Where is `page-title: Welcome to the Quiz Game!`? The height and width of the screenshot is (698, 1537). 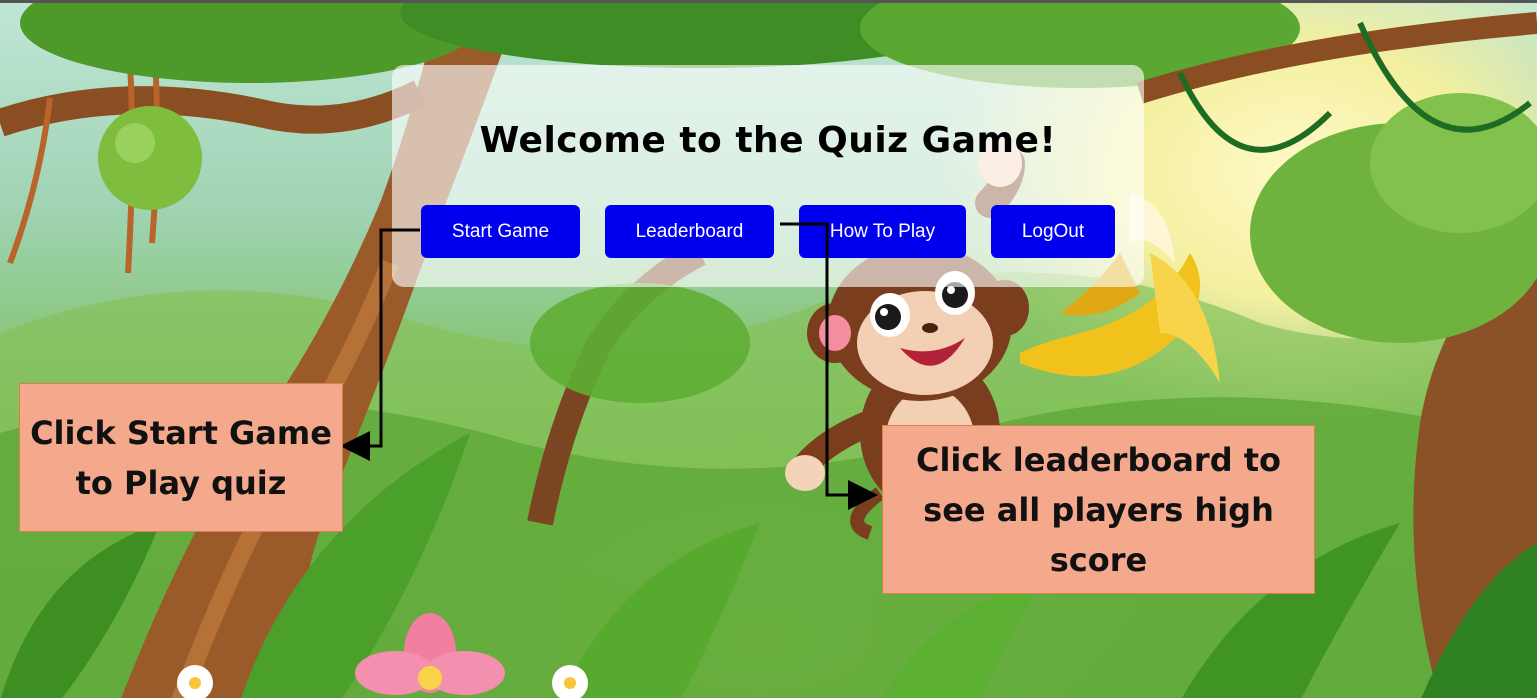 page-title: Welcome to the Quiz Game! is located at coordinates (768, 140).